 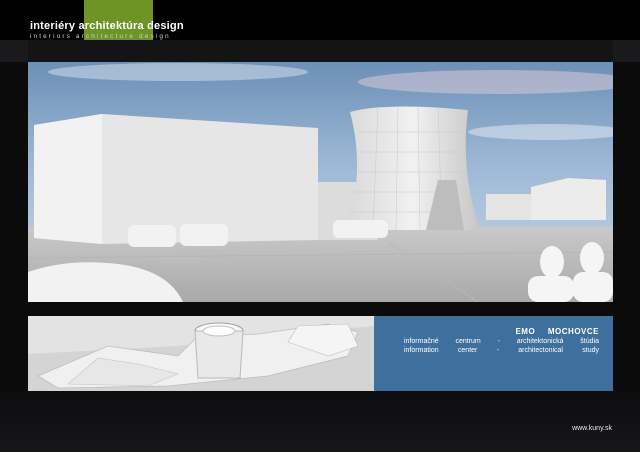 What do you see at coordinates (557, 331) in the screenshot?
I see `project-title: EMO MOCHOVCE` at bounding box center [557, 331].